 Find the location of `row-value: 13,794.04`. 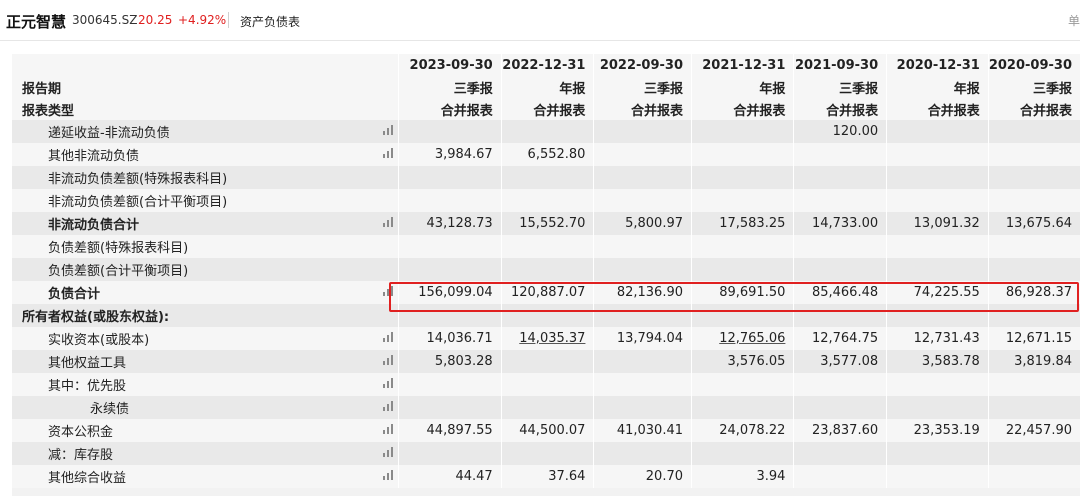

row-value: 13,794.04 is located at coordinates (642, 338).